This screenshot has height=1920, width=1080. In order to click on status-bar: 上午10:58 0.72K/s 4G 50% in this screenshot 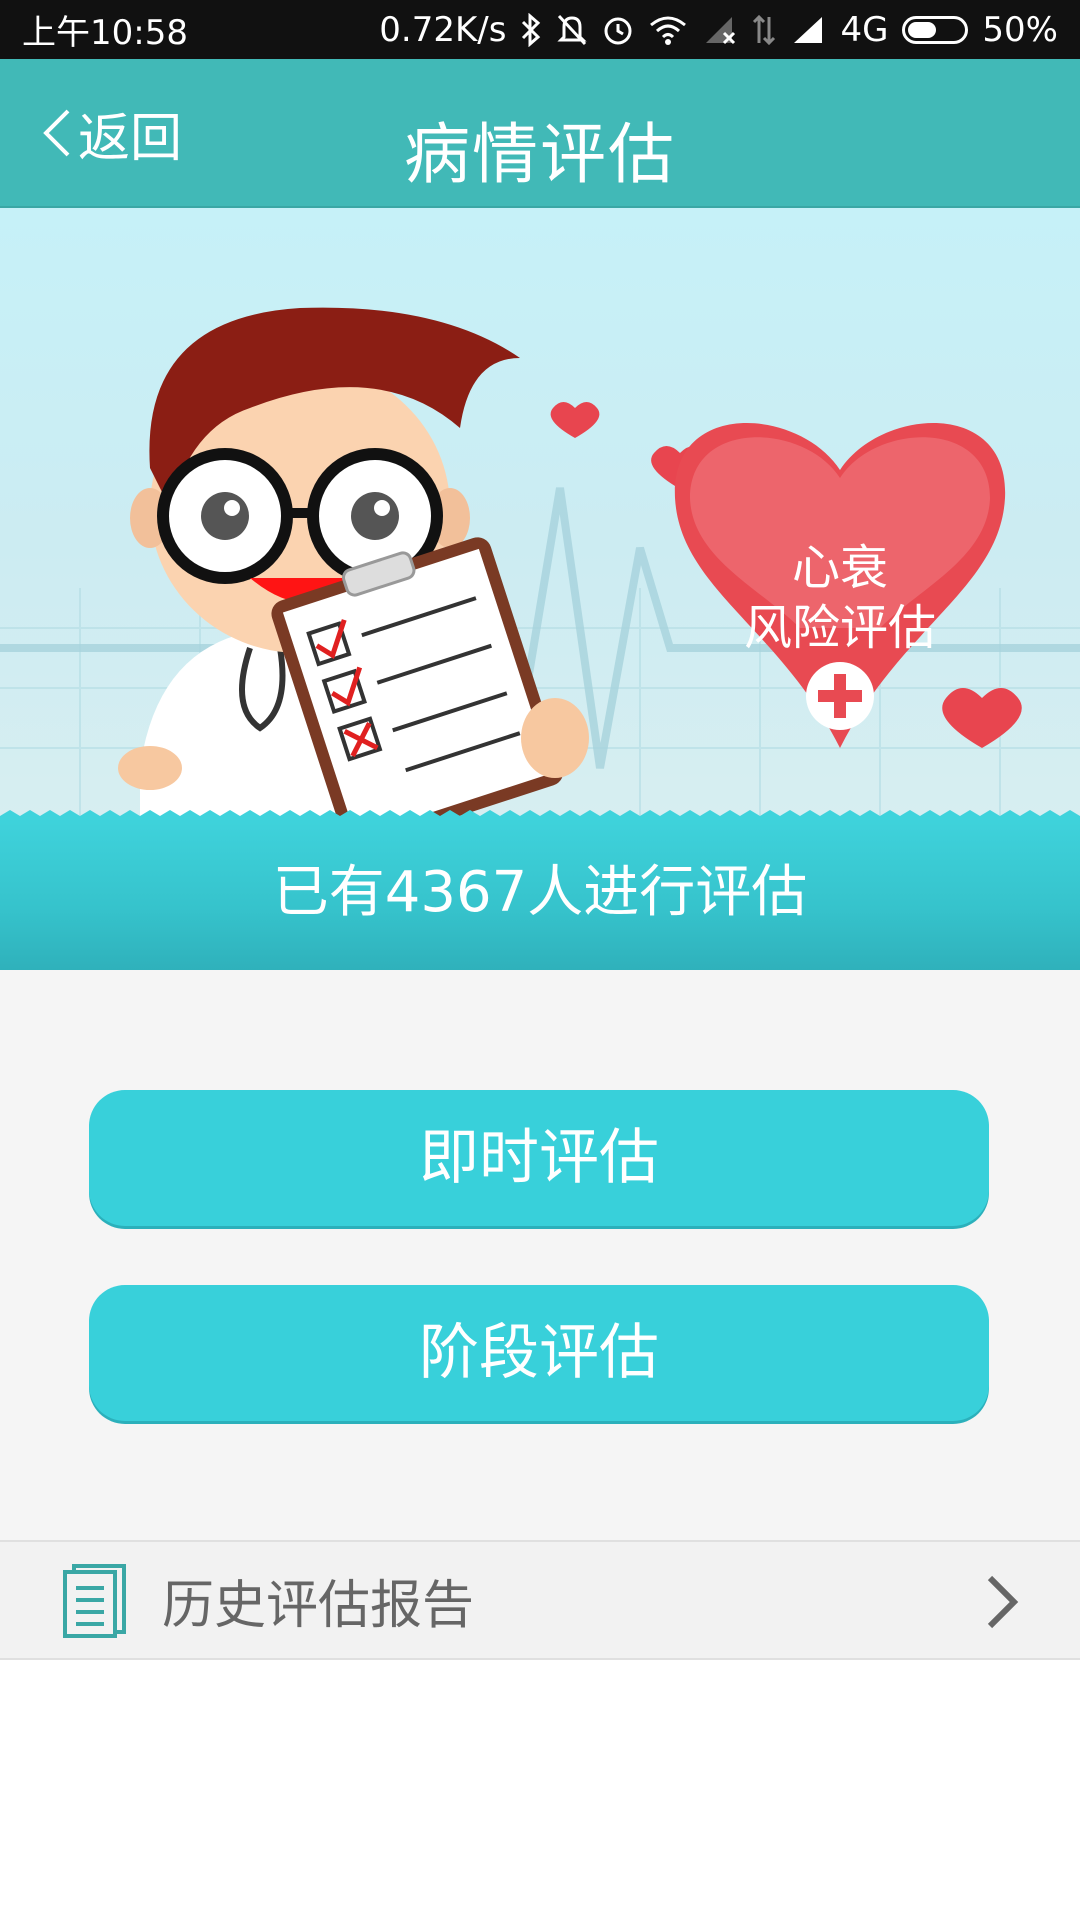, I will do `click(540, 29)`.